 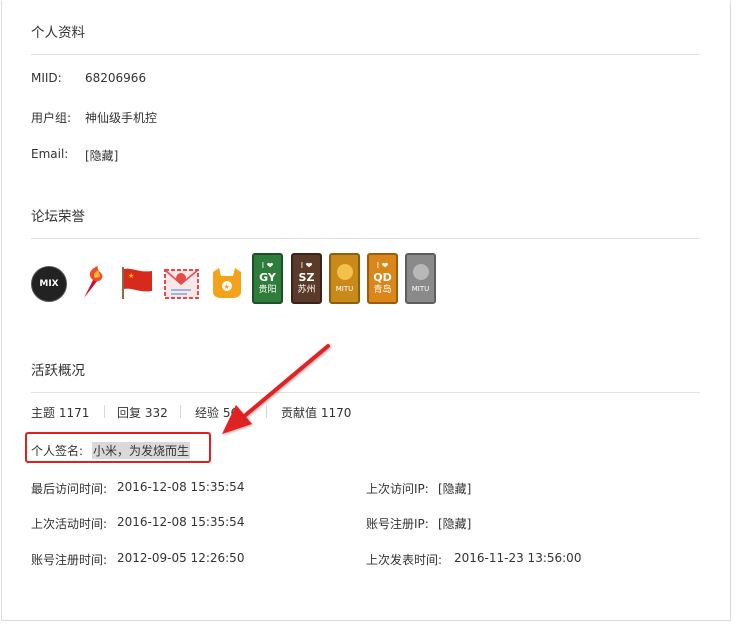 What do you see at coordinates (181, 487) in the screenshot?
I see `last-visit-value: 2016-12-08 15:35:54` at bounding box center [181, 487].